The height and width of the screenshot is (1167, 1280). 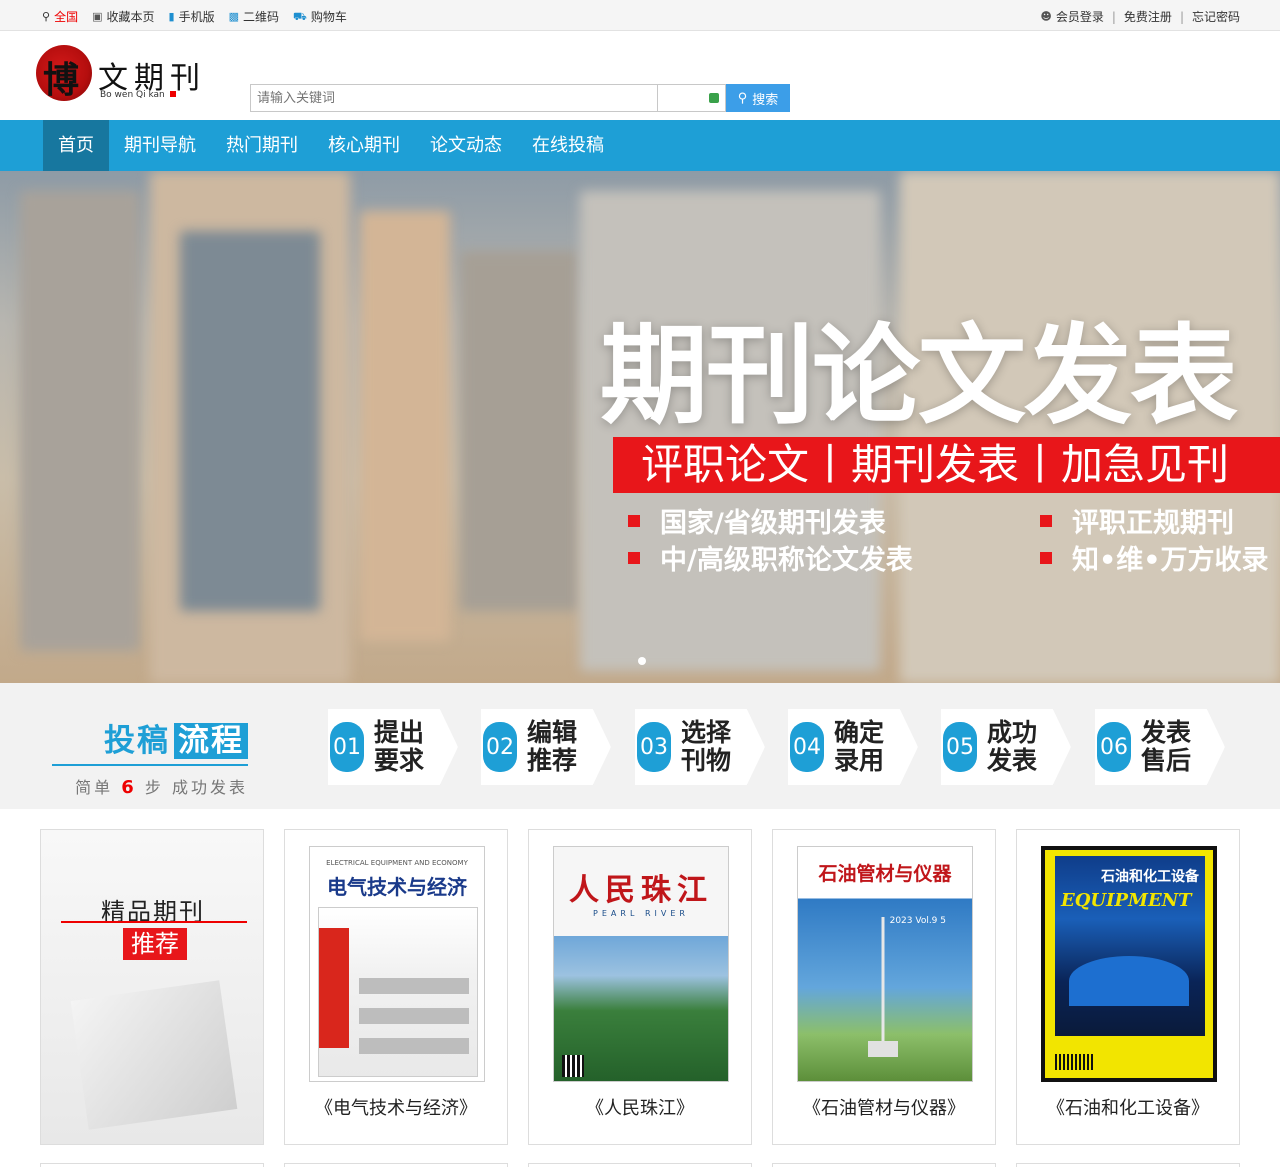 I want to click on journal-name: 《石油和化工设备》, so click(x=1128, y=1107).